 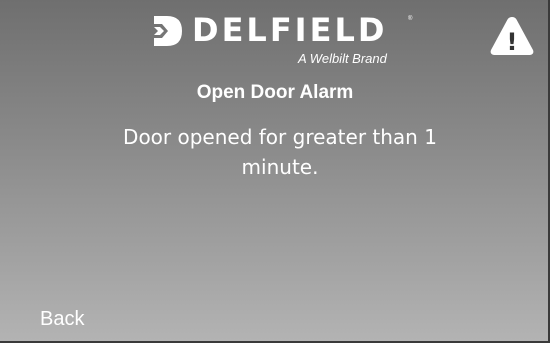 I want to click on trademark-symbol: ®, so click(x=410, y=19).